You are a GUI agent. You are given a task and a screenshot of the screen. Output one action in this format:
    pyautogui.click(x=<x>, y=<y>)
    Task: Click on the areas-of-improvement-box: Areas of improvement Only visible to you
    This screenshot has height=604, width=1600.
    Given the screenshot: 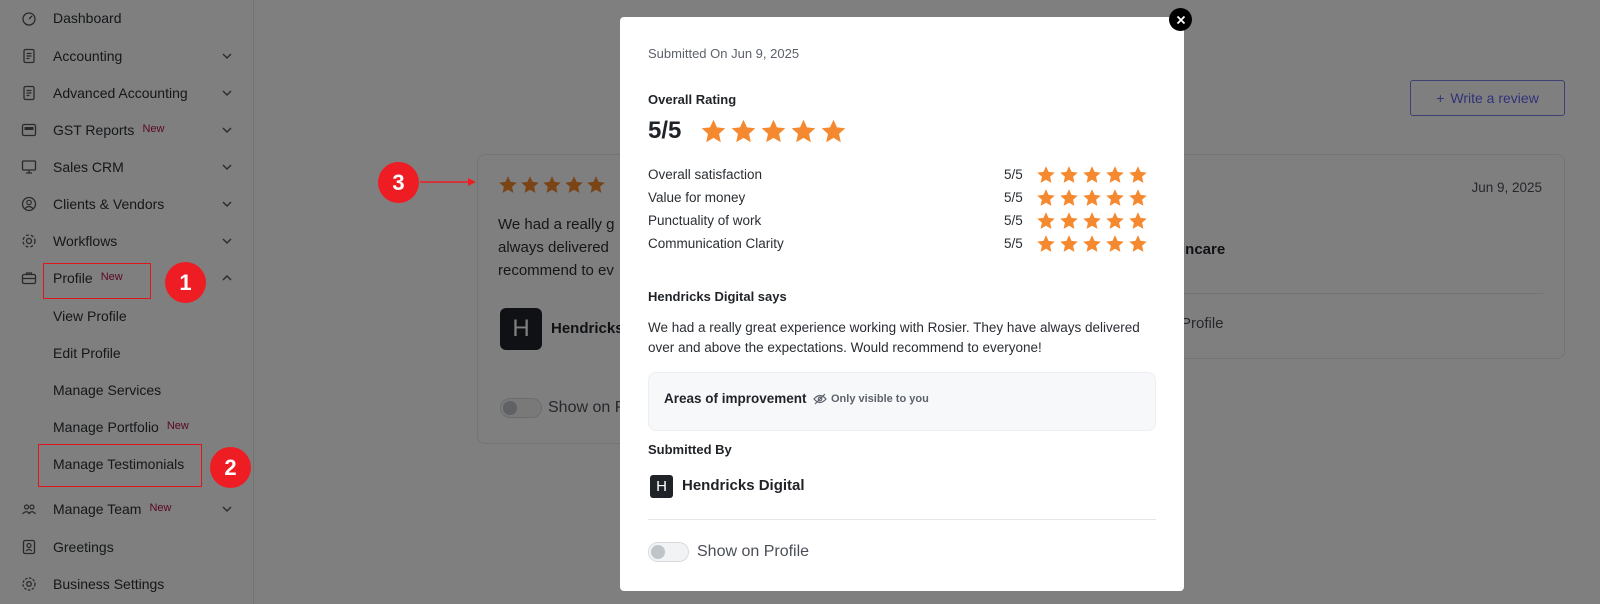 What is the action you would take?
    pyautogui.click(x=902, y=401)
    